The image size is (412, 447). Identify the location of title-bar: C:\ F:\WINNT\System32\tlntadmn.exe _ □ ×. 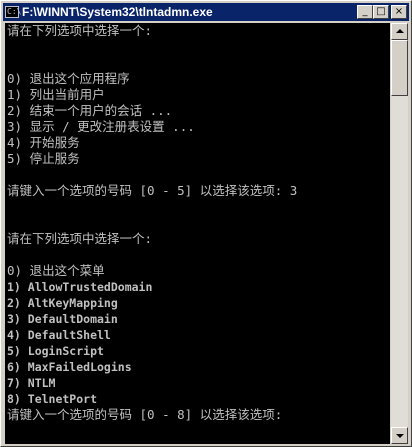
(206, 12).